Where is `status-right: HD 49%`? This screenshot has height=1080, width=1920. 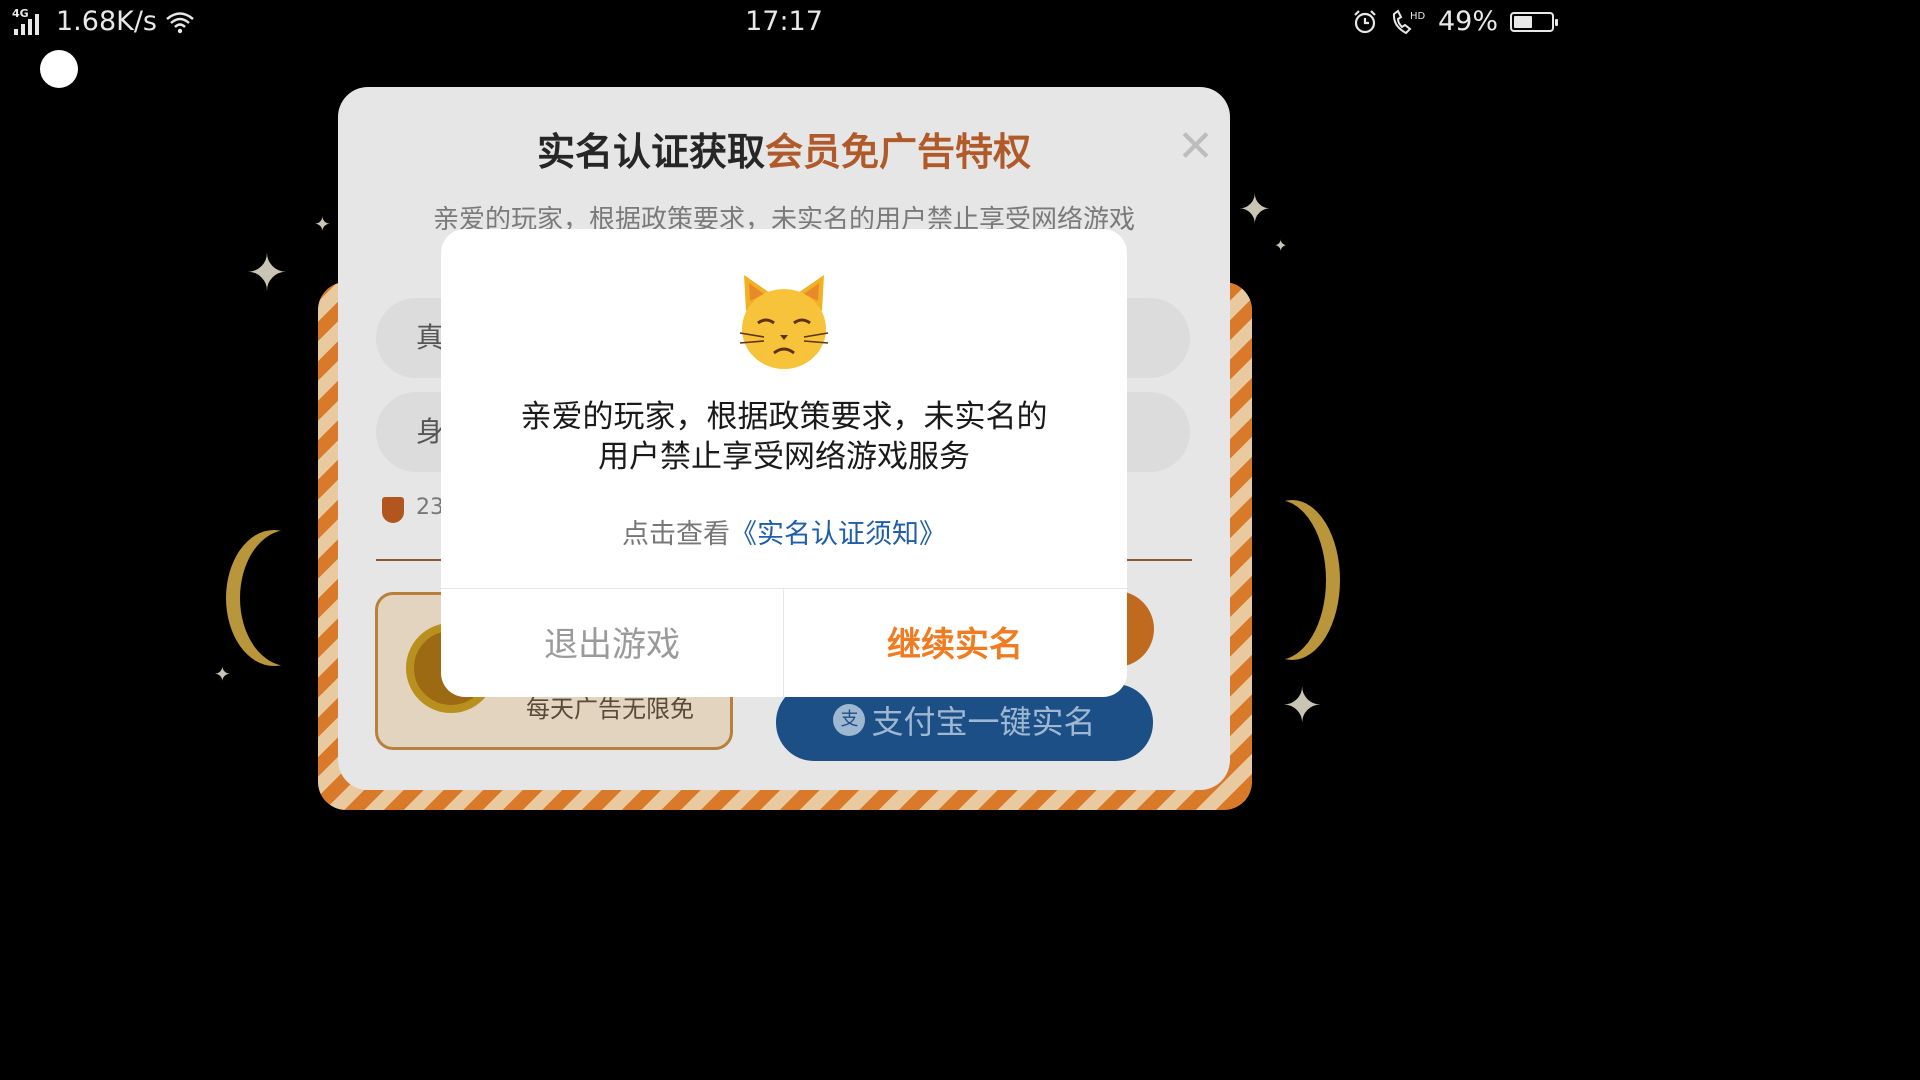
status-right: HD 49% is located at coordinates (1455, 21).